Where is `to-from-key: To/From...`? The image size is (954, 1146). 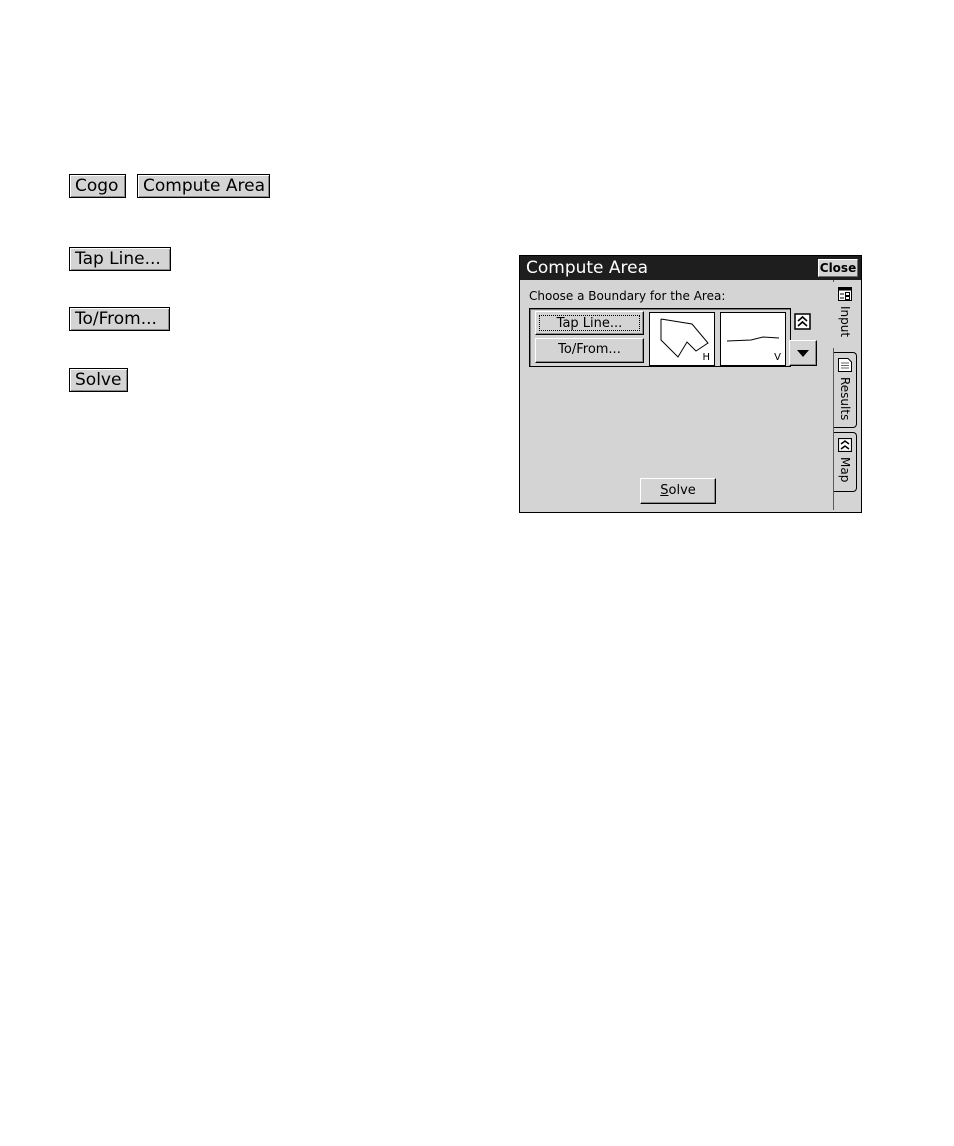 to-from-key: To/From... is located at coordinates (119, 319).